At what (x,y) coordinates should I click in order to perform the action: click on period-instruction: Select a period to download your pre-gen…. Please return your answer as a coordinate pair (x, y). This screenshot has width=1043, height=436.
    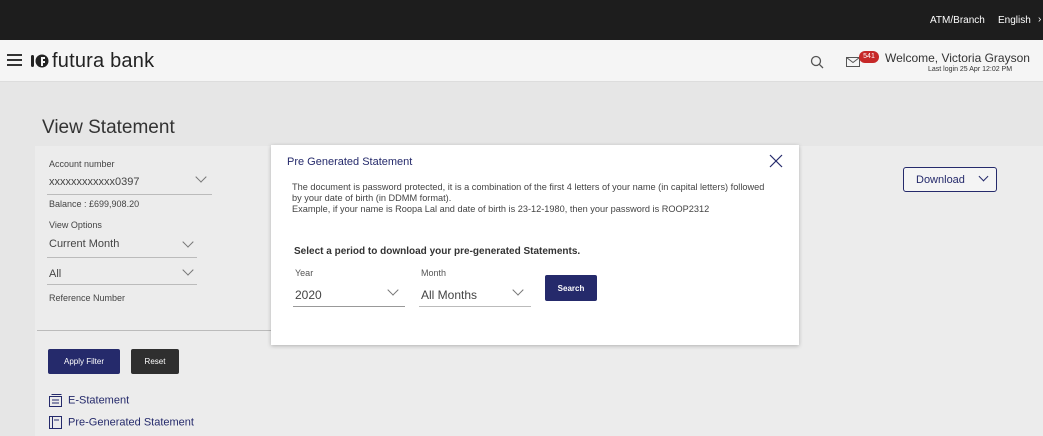
    Looking at the image, I should click on (437, 251).